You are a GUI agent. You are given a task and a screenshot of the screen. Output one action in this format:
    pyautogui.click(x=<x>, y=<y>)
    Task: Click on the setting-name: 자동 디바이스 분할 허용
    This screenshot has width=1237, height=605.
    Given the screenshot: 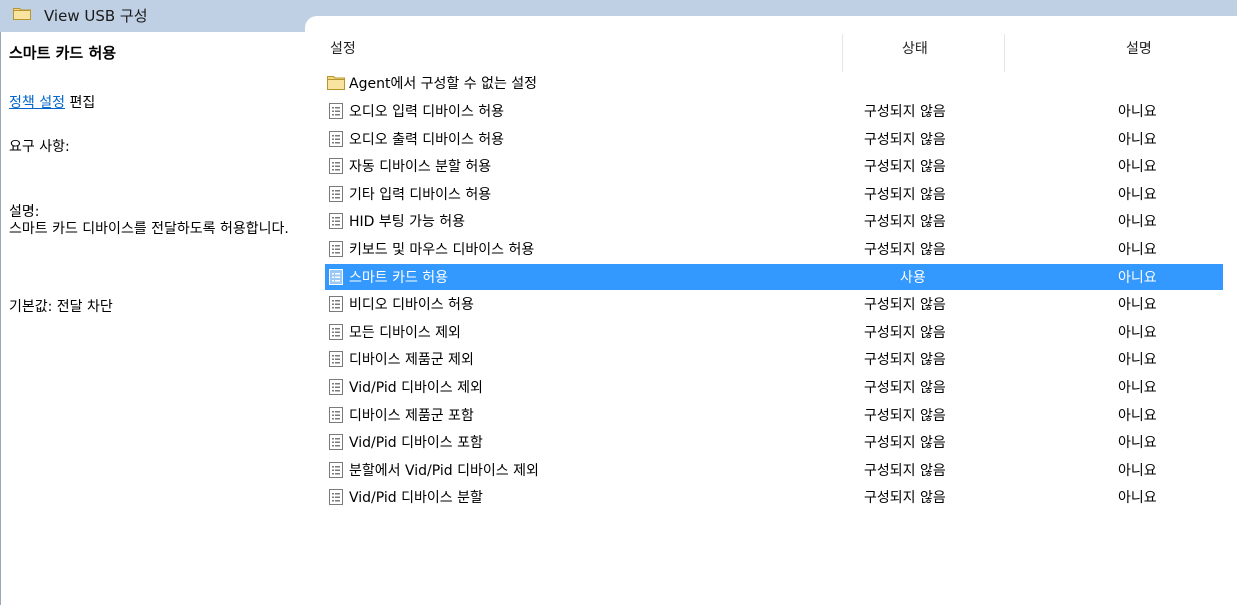 What is the action you would take?
    pyautogui.click(x=420, y=167)
    